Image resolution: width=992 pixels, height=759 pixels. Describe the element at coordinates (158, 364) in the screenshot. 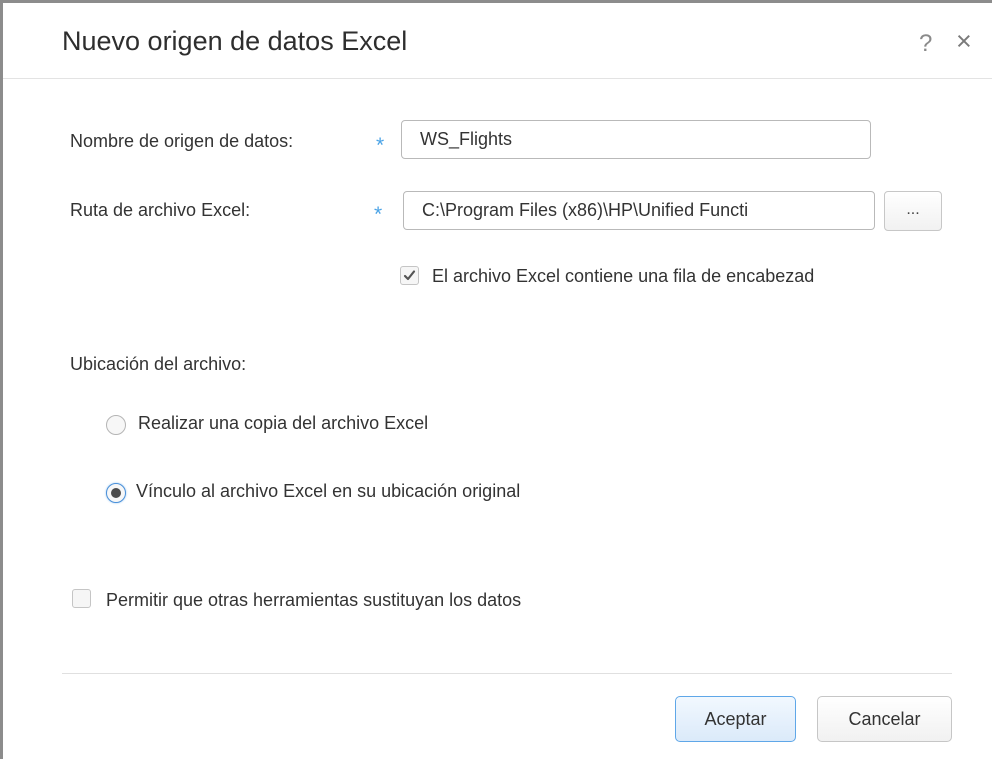

I see `file-location-label: Ubicación del archivo:` at that location.